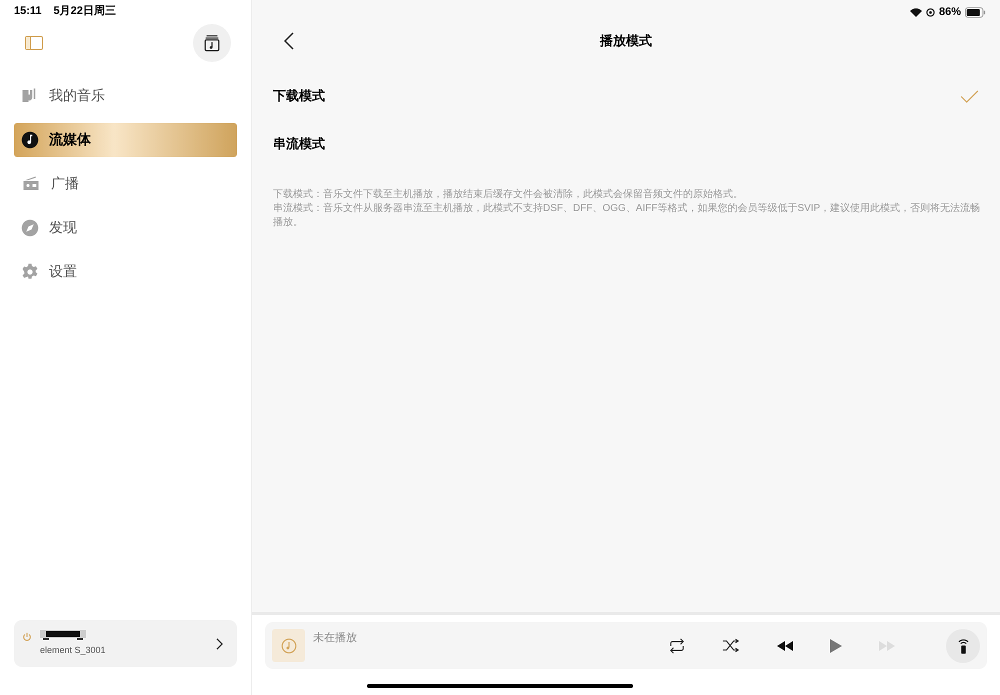 Image resolution: width=1000 pixels, height=695 pixels. Describe the element at coordinates (626, 144) in the screenshot. I see `mode-option: 串流模式` at that location.